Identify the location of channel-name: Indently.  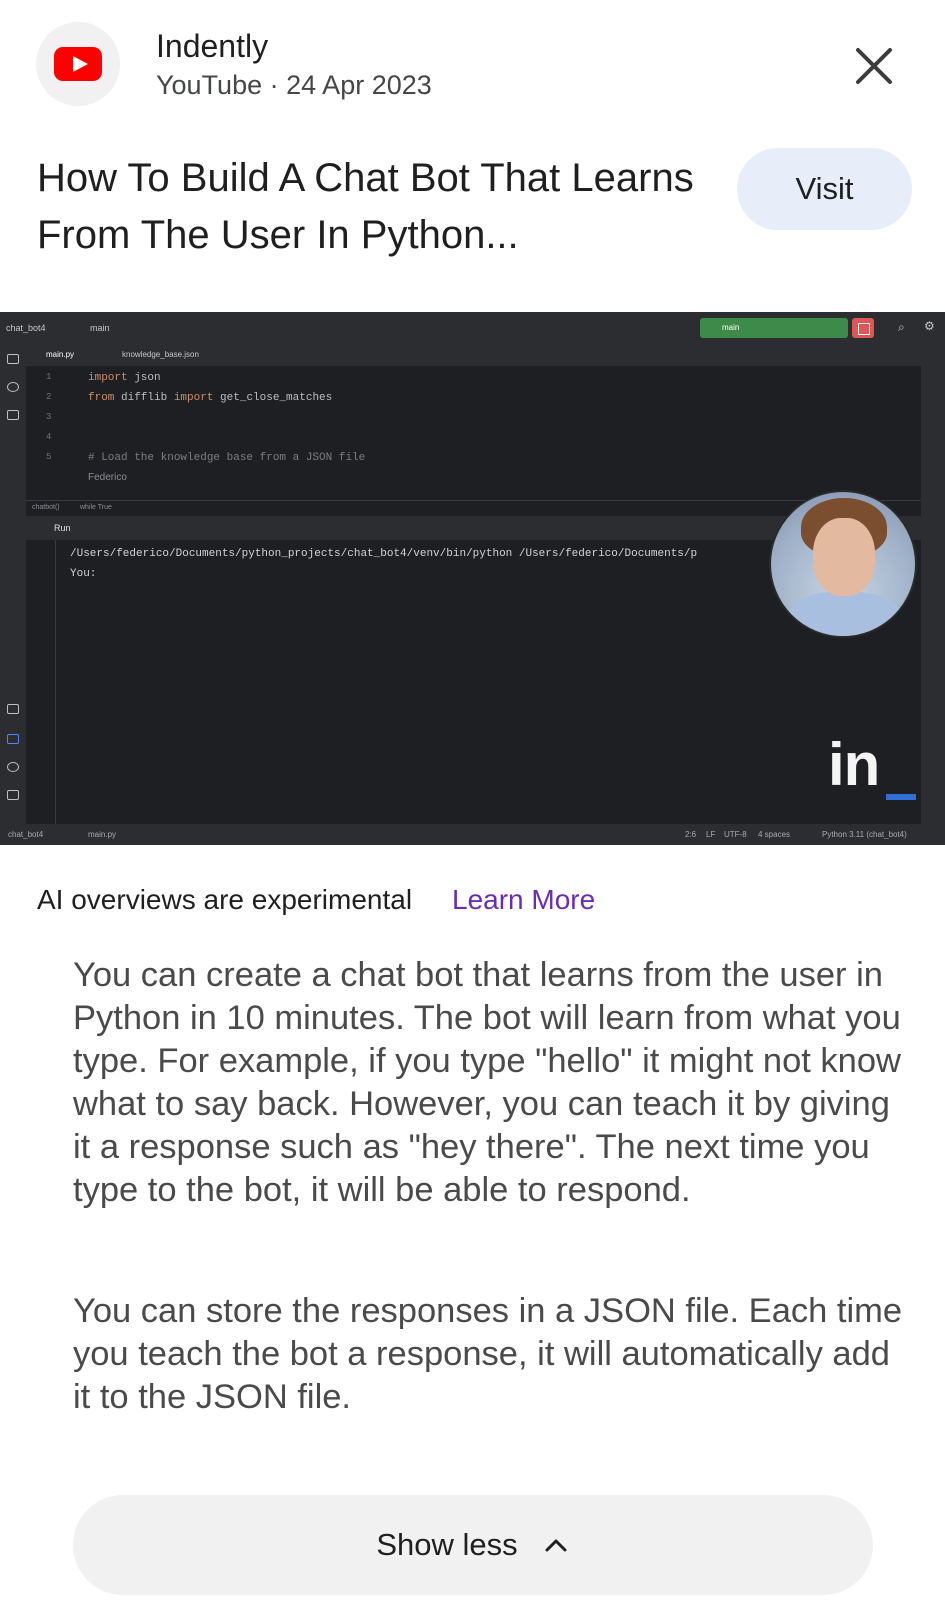
(212, 46).